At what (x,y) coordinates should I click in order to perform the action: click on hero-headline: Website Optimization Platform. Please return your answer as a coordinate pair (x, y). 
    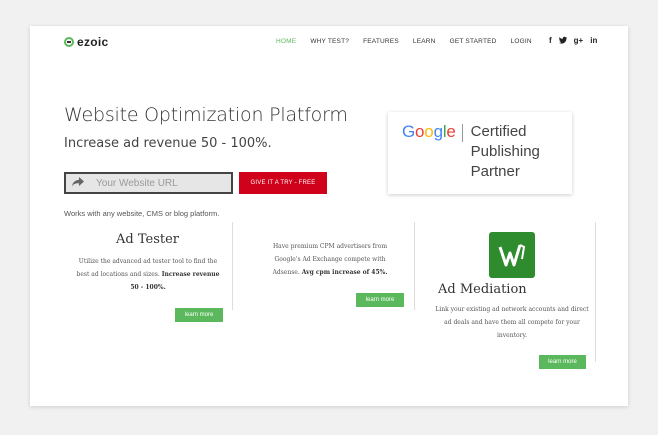
    Looking at the image, I should click on (206, 115).